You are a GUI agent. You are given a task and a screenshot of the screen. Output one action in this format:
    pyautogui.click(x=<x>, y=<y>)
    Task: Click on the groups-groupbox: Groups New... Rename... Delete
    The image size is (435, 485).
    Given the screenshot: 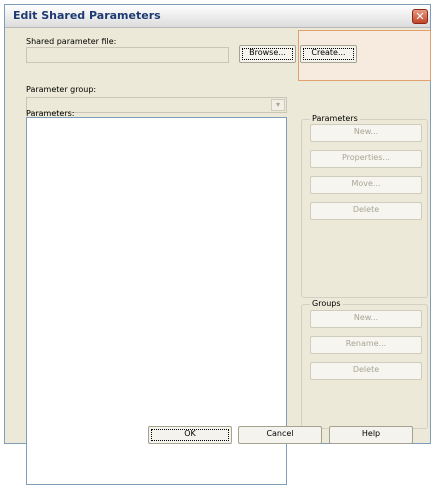 What is the action you would take?
    pyautogui.click(x=364, y=364)
    